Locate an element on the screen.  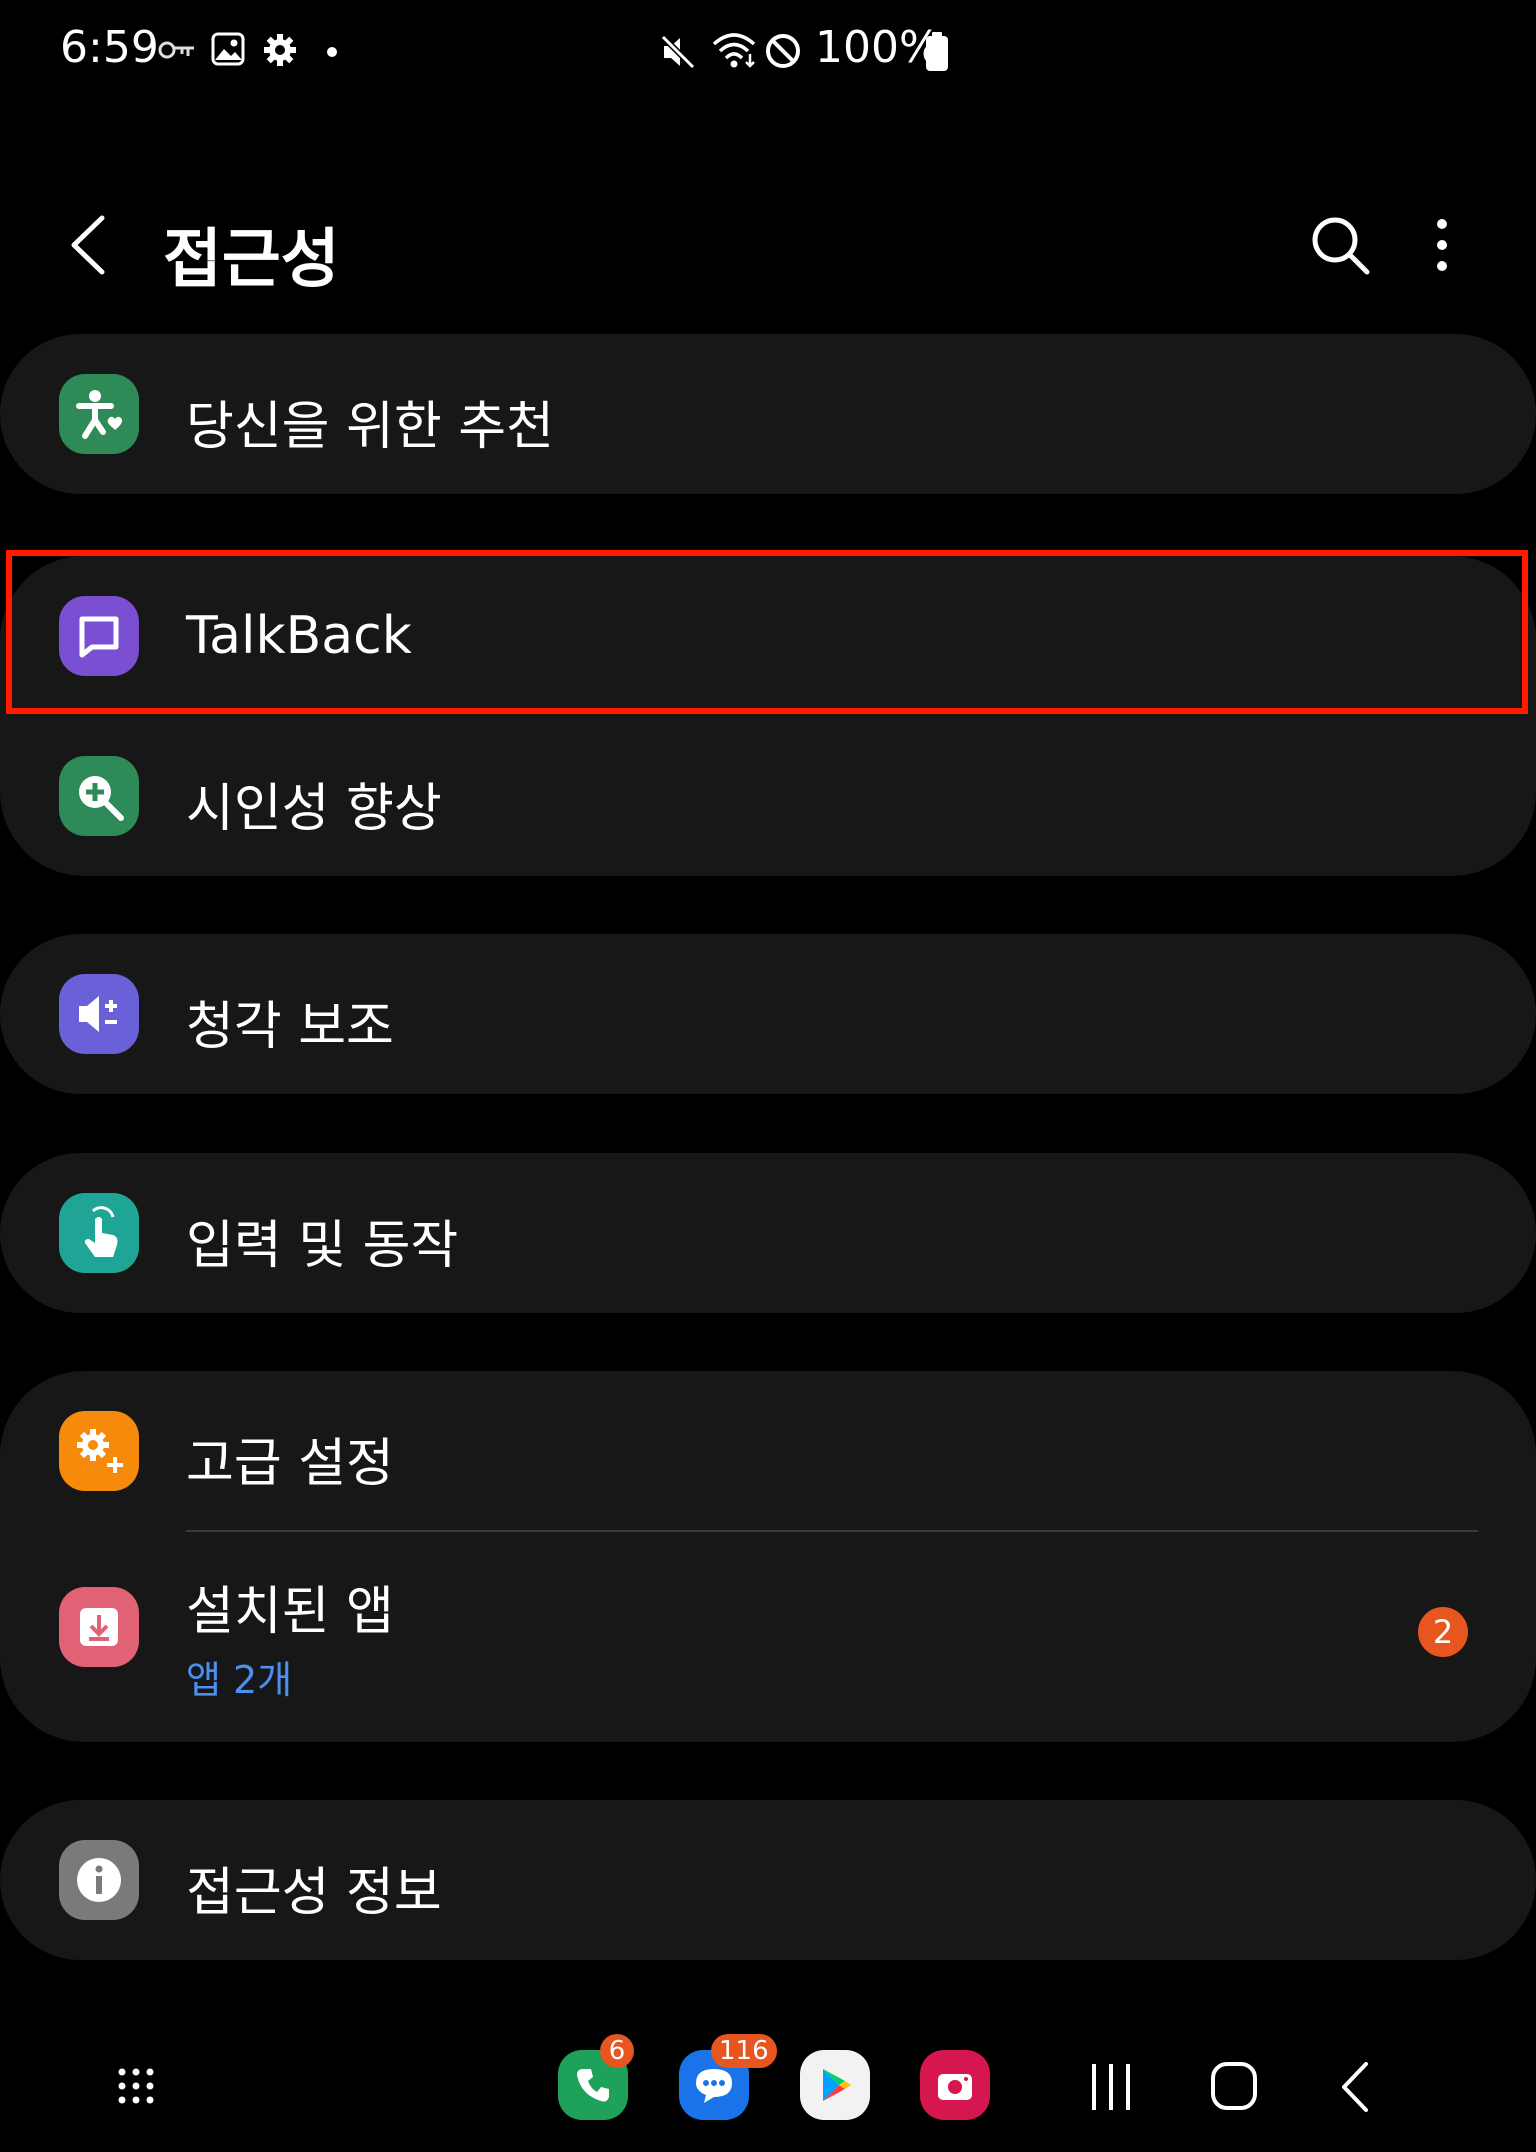
menu-label-recommended: 당신을 위한 추천 is located at coordinates (370, 427).